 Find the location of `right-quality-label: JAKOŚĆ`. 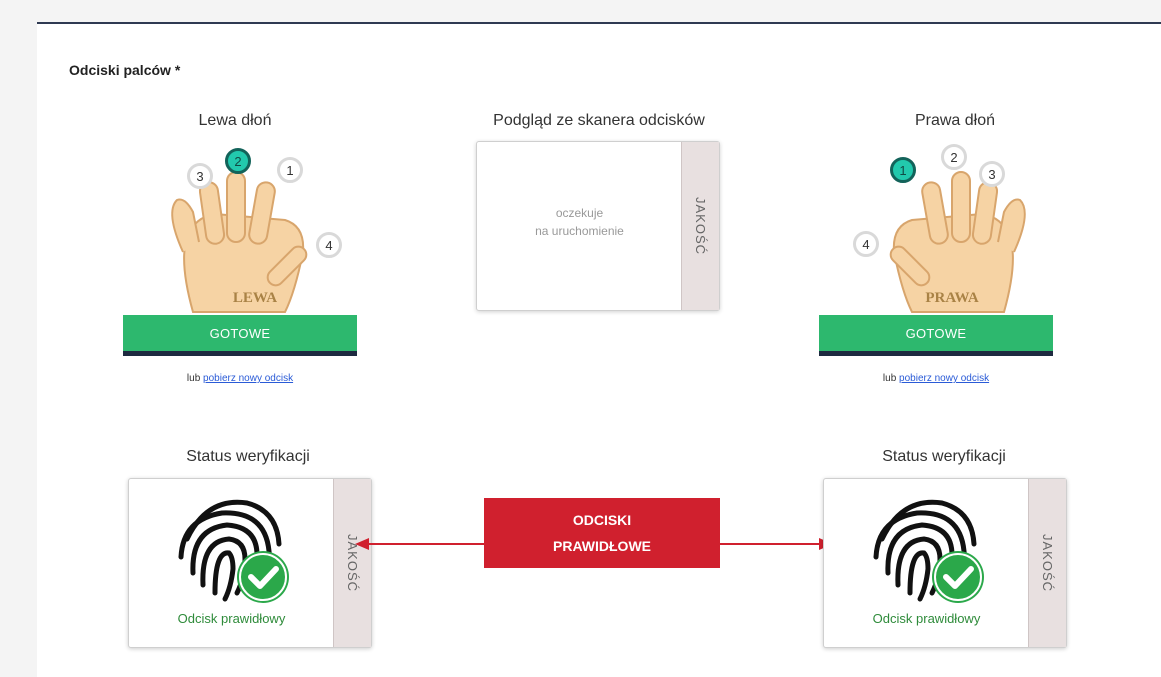

right-quality-label: JAKOŚĆ is located at coordinates (1047, 562).